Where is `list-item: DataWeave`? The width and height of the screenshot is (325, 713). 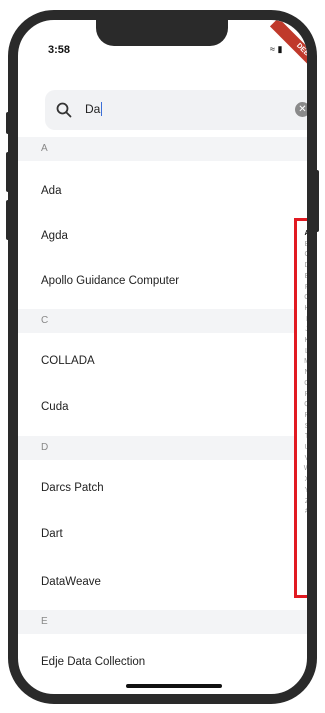
list-item: DataWeave is located at coordinates (71, 582).